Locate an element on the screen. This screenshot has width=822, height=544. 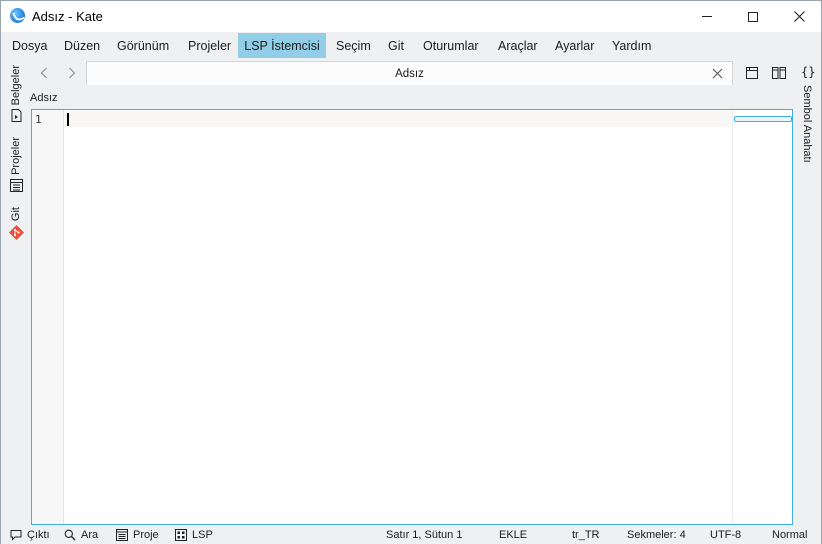
menu-yardim: Yardım is located at coordinates (631, 45).